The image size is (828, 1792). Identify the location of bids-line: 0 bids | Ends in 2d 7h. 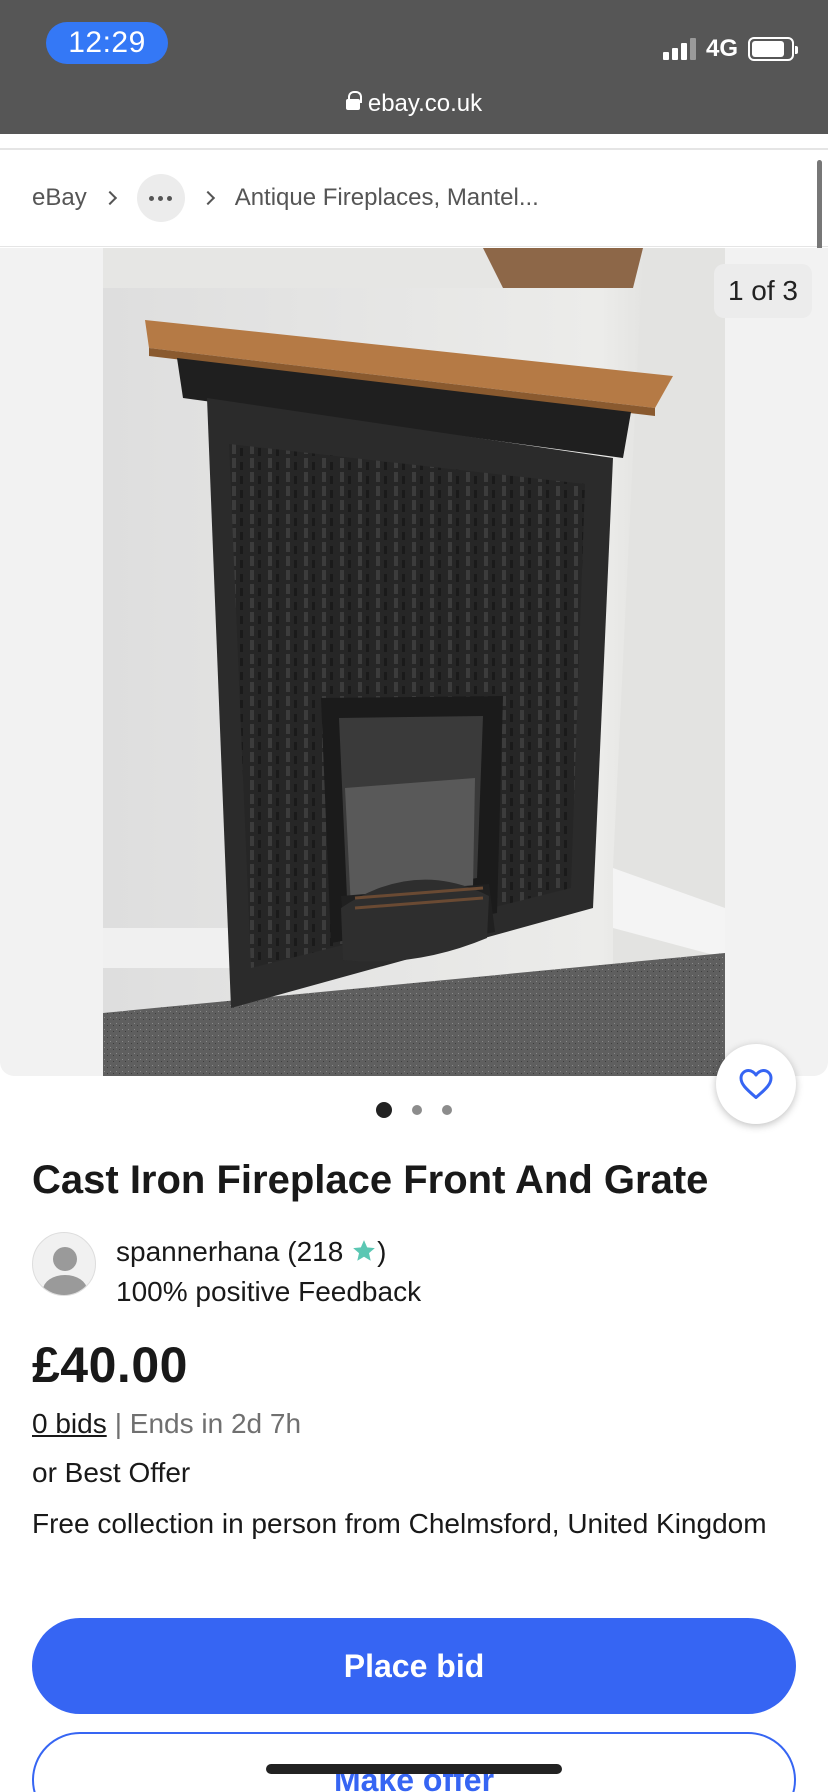
(166, 1424).